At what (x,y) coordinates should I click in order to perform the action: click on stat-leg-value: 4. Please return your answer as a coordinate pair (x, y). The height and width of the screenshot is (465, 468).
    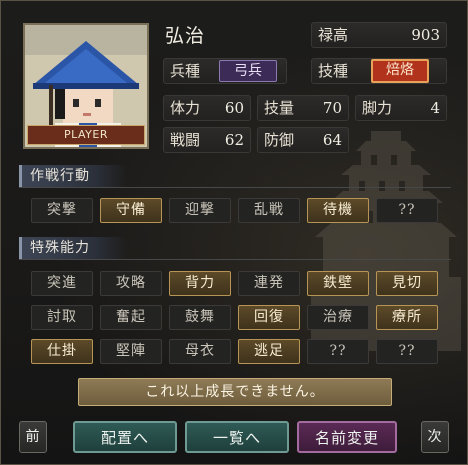
    Looking at the image, I should click on (435, 108).